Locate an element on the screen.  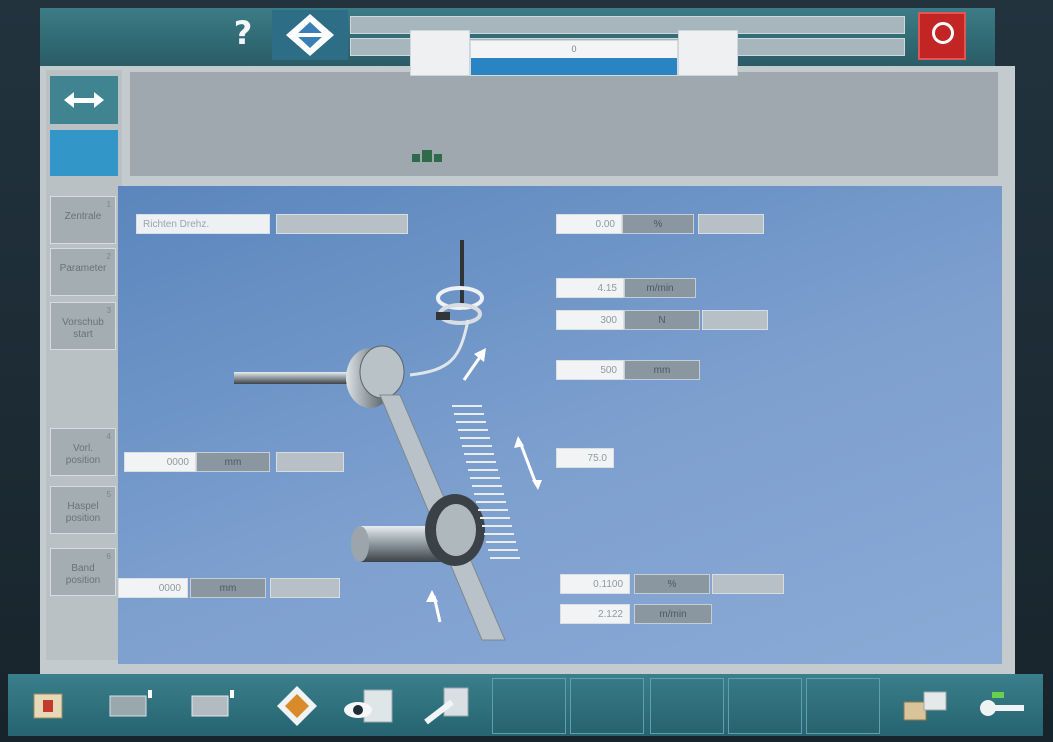
tool-icon is located at coordinates (446, 706).